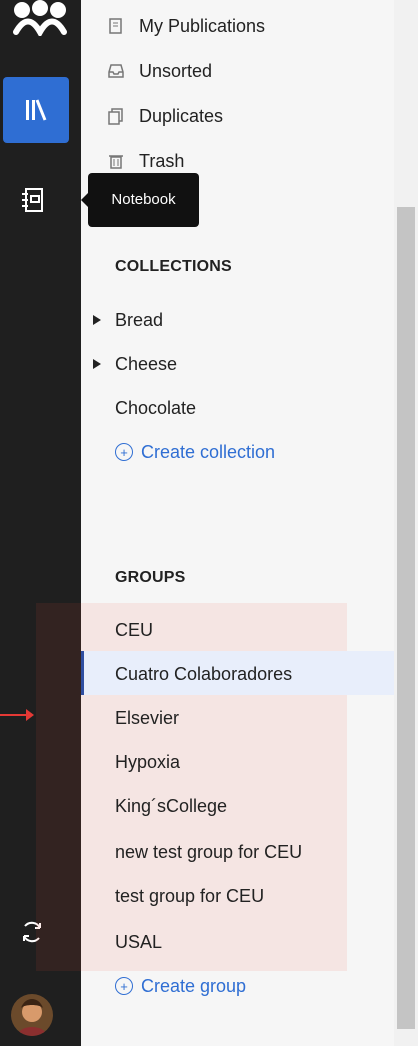  What do you see at coordinates (116, 71) in the screenshot?
I see `inbox-icon` at bounding box center [116, 71].